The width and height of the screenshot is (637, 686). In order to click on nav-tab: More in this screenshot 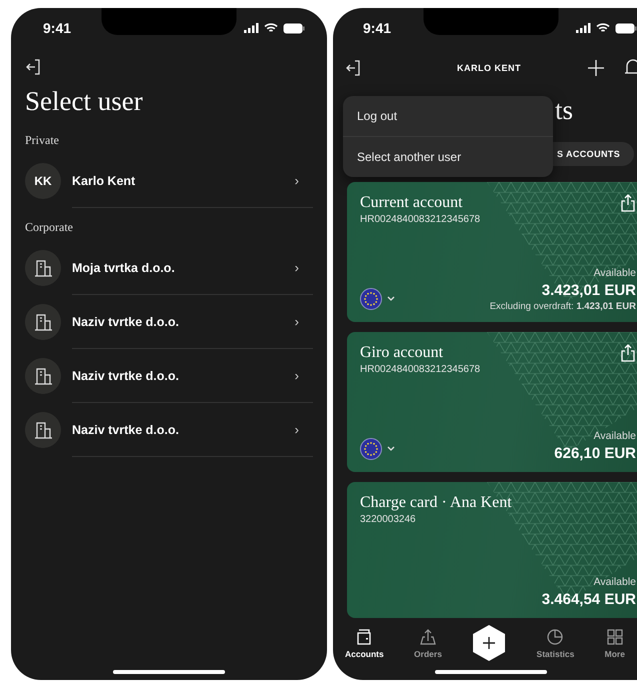, I will do `click(614, 643)`.